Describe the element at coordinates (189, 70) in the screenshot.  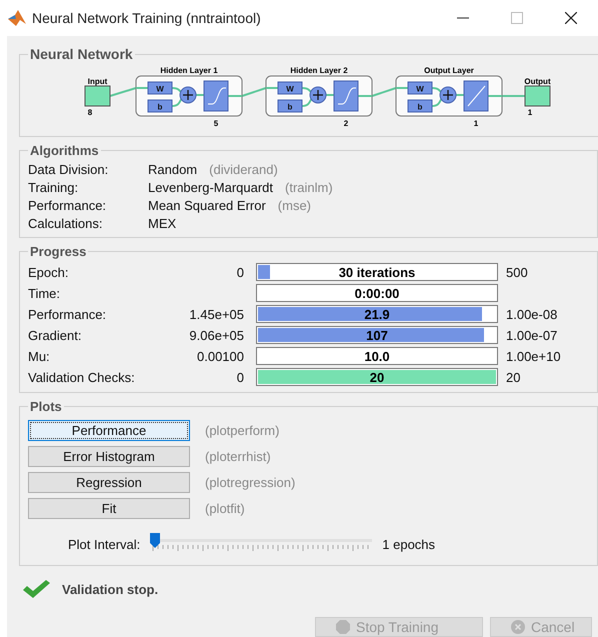
I see `layer-title: Hidden Layer 1` at that location.